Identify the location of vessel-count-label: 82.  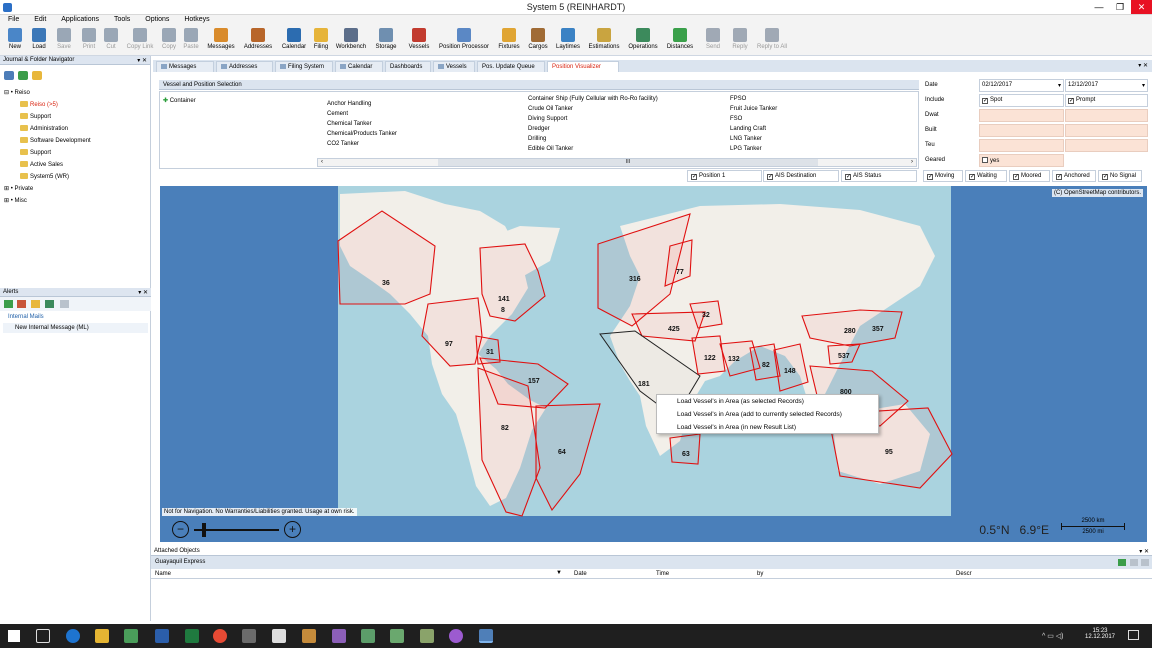
(505, 428).